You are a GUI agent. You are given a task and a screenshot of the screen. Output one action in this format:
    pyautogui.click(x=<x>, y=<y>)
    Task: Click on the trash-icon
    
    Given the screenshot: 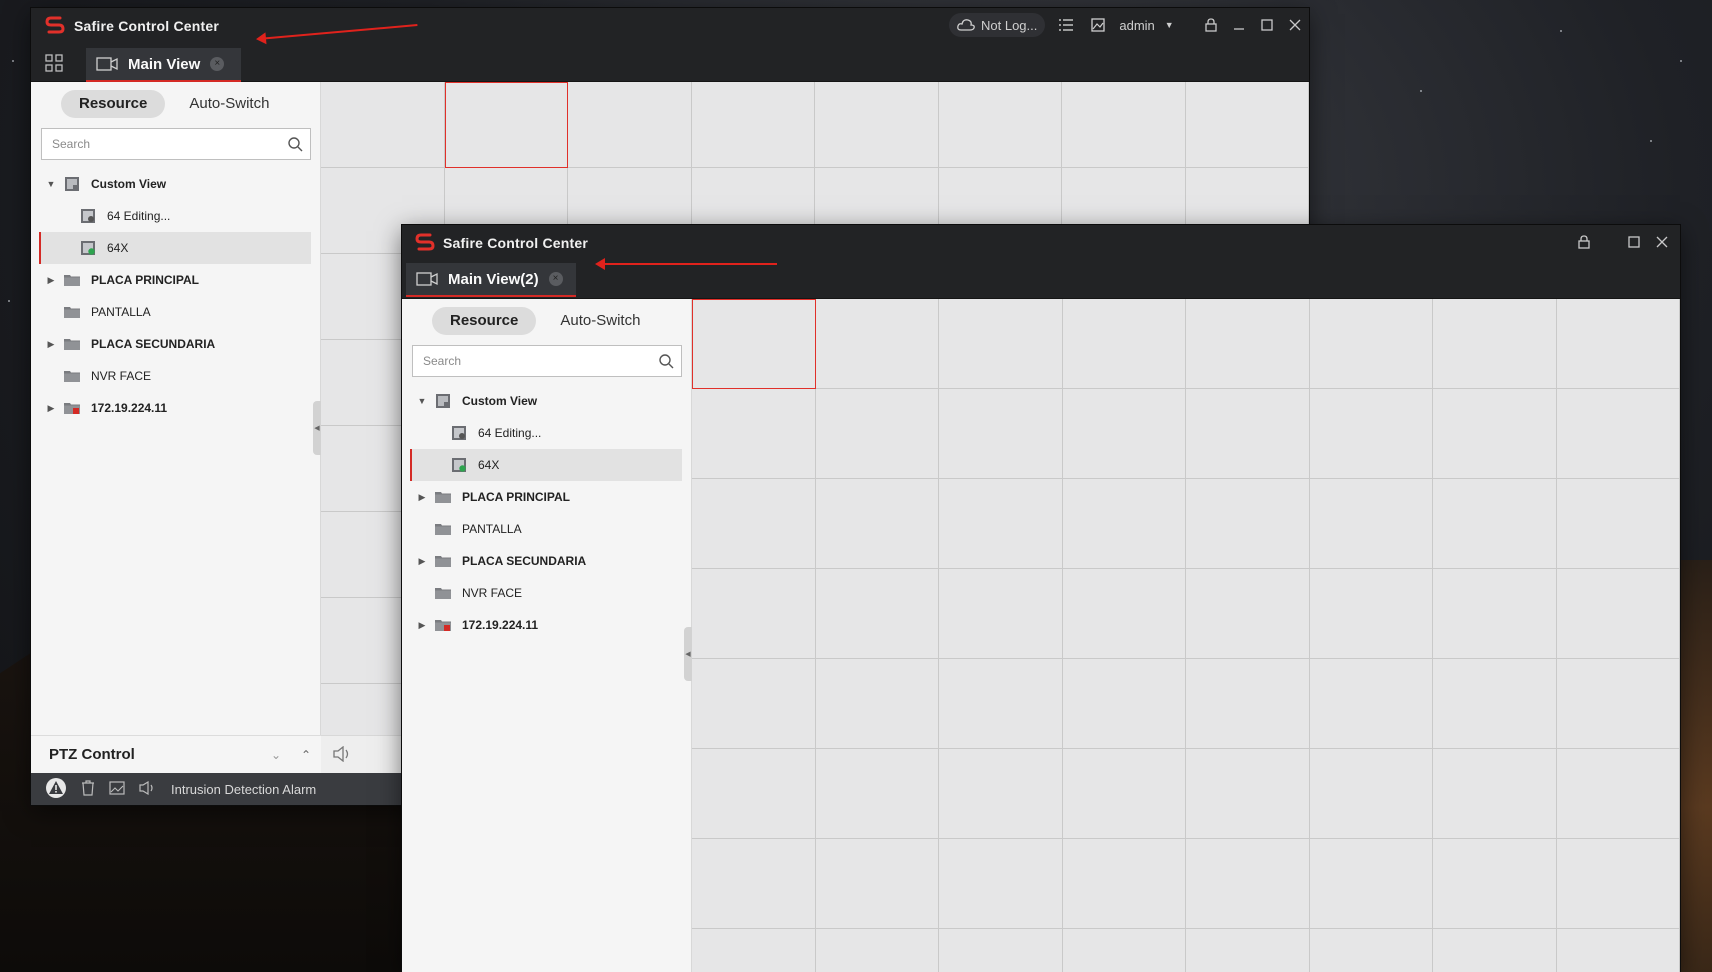 What is the action you would take?
    pyautogui.click(x=88, y=789)
    